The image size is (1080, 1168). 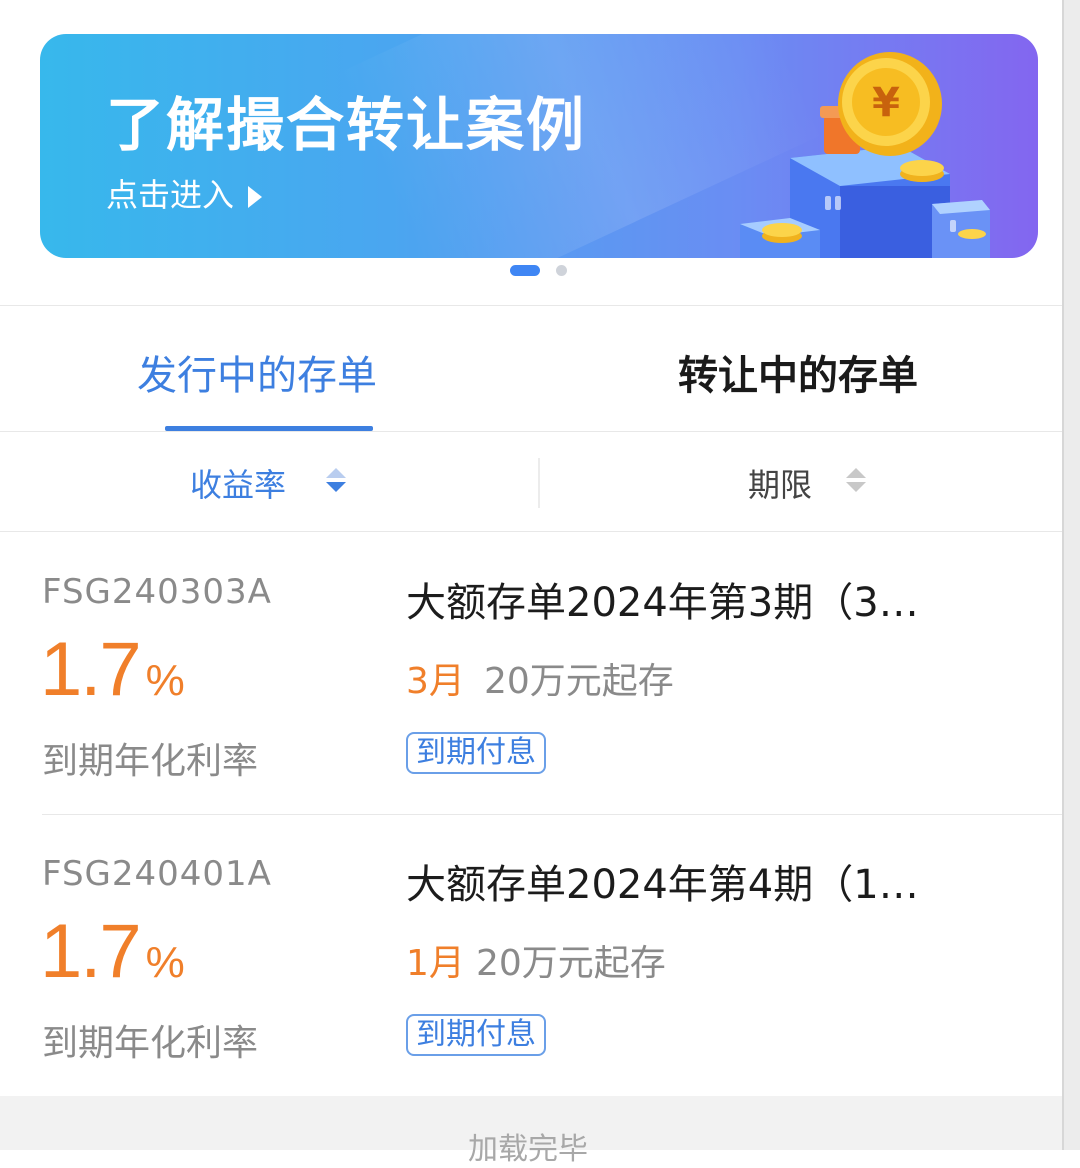 What do you see at coordinates (561, 270) in the screenshot?
I see `carousel-dot` at bounding box center [561, 270].